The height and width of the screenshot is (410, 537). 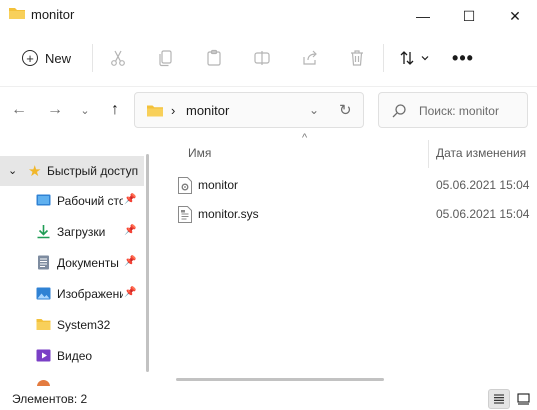 What do you see at coordinates (268, 86) in the screenshot?
I see `toolbar-separator` at bounding box center [268, 86].